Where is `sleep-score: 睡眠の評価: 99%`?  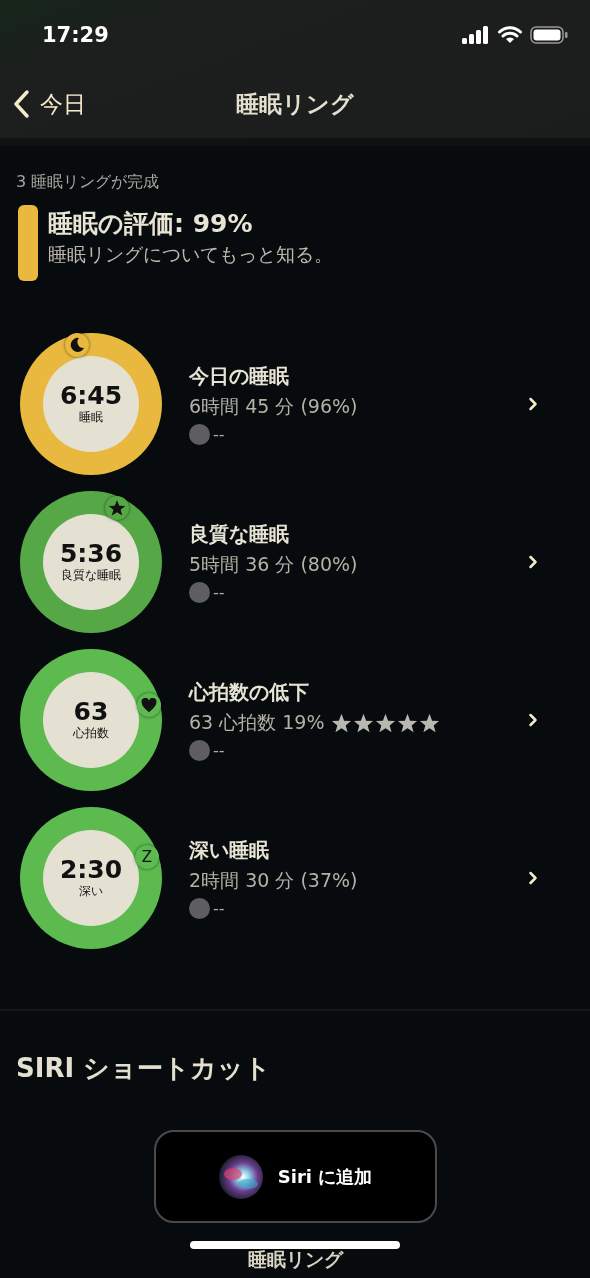
sleep-score: 睡眠の評価: 99% is located at coordinates (151, 224).